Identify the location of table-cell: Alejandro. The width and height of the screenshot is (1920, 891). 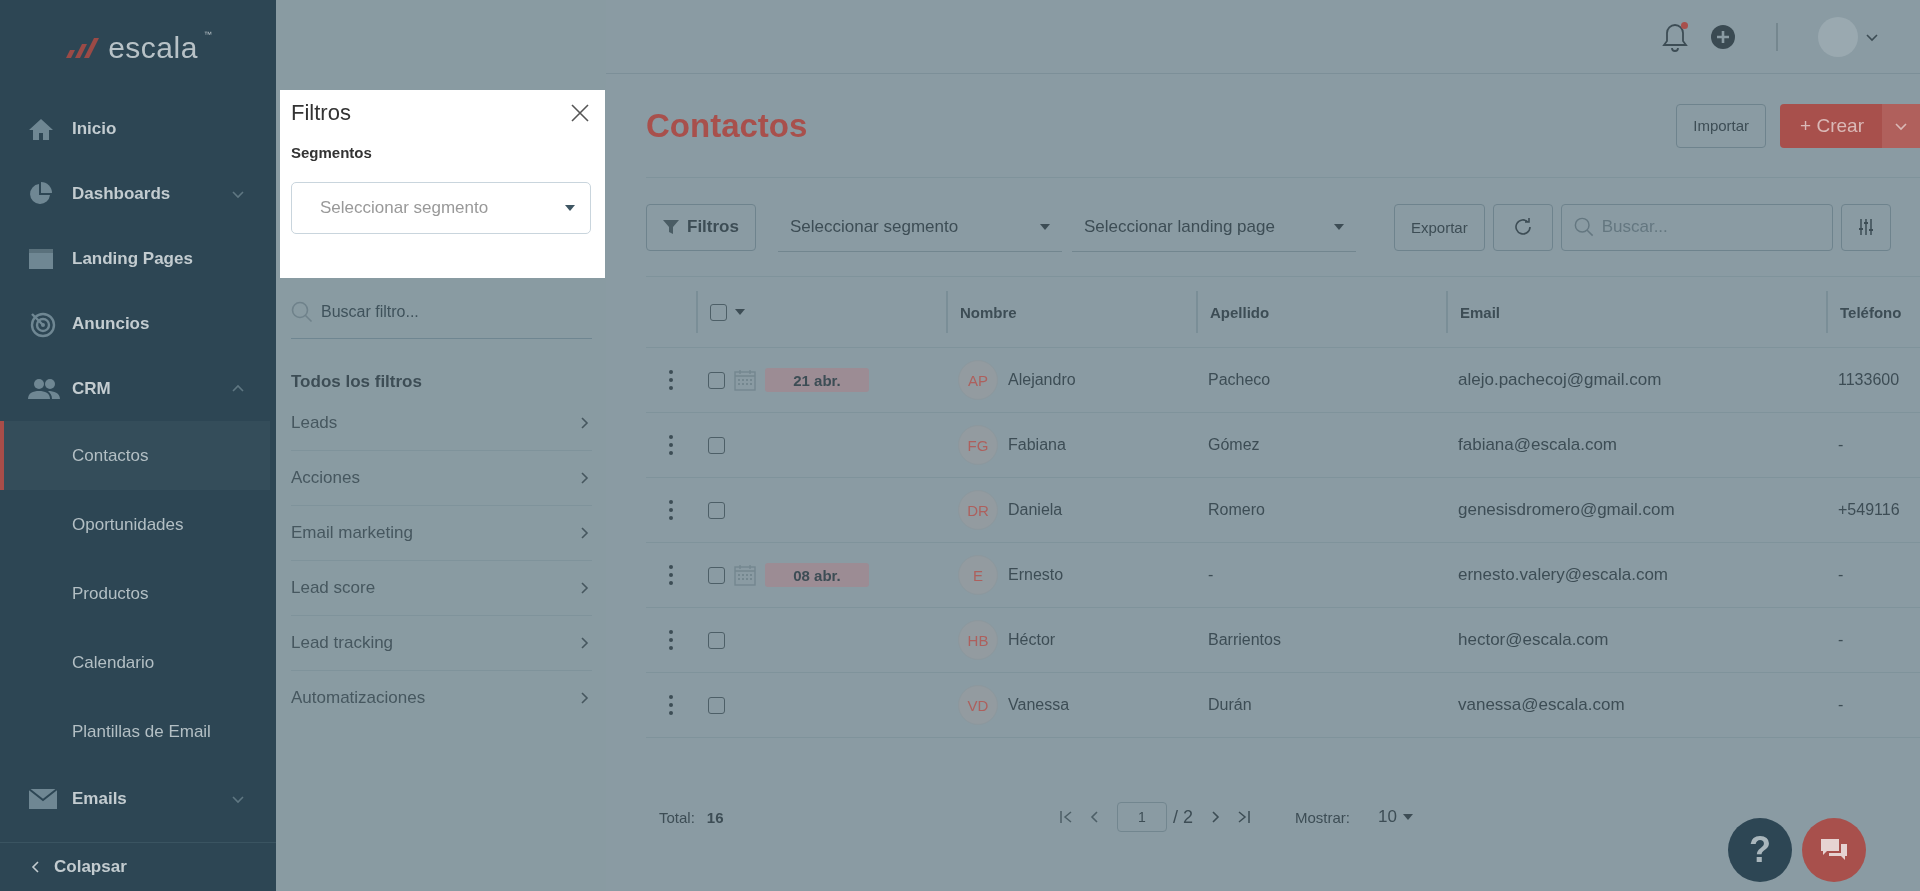
(1042, 380).